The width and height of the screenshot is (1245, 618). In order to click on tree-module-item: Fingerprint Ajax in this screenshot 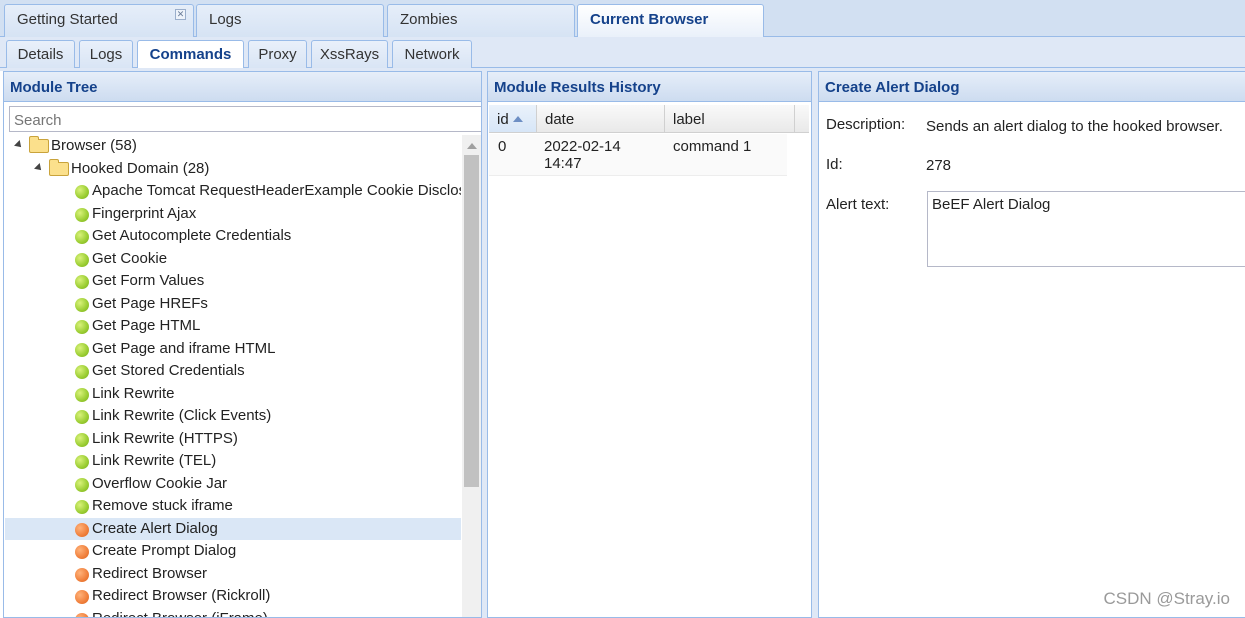, I will do `click(233, 214)`.